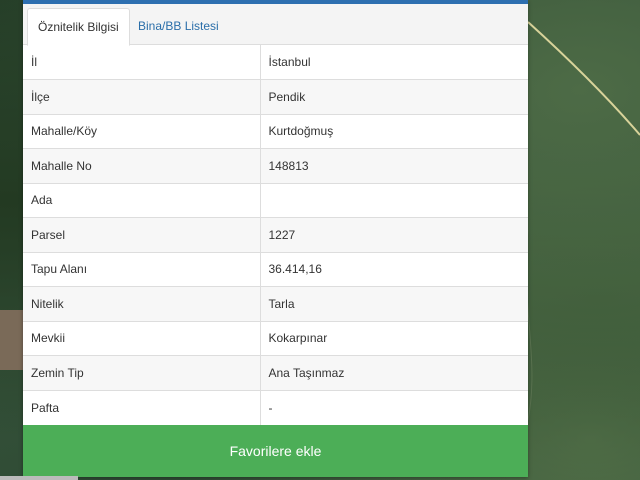 The height and width of the screenshot is (480, 640). What do you see at coordinates (394, 303) in the screenshot?
I see `attr-value: Tarla` at bounding box center [394, 303].